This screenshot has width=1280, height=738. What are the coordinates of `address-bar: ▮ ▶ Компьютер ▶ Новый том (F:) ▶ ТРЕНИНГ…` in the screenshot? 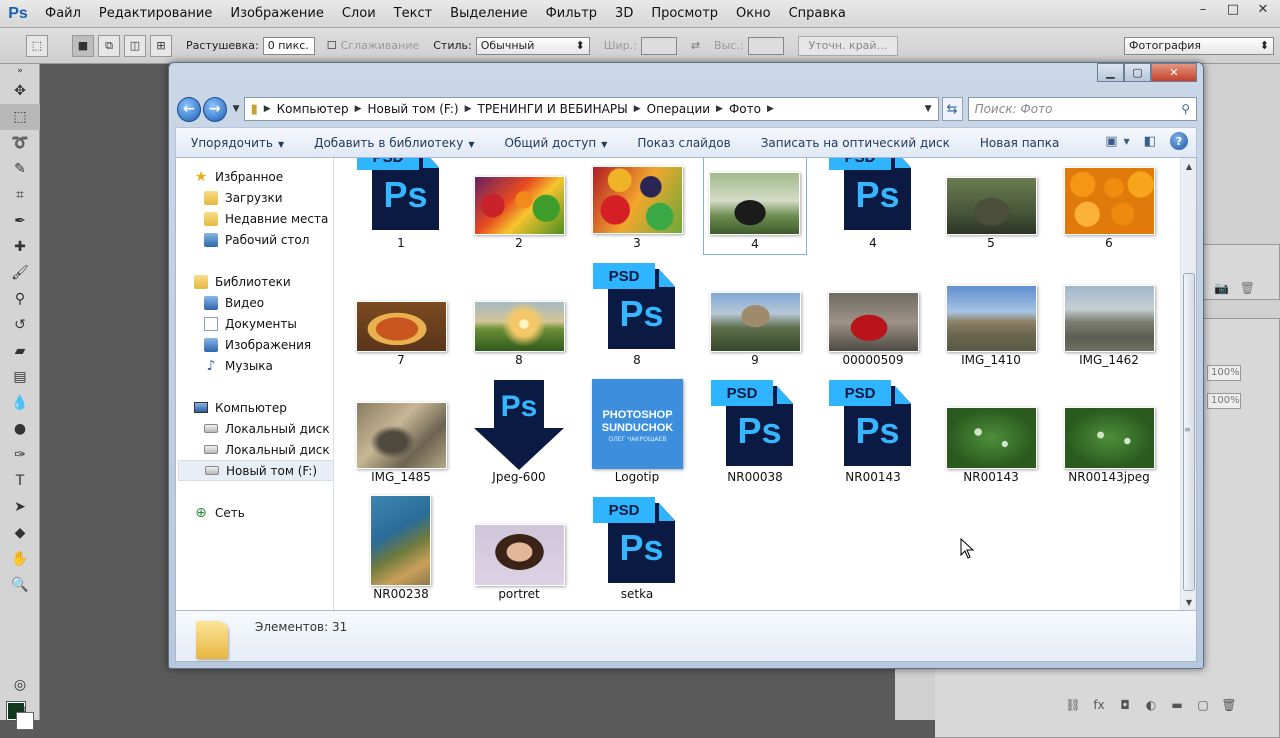 It's located at (591, 109).